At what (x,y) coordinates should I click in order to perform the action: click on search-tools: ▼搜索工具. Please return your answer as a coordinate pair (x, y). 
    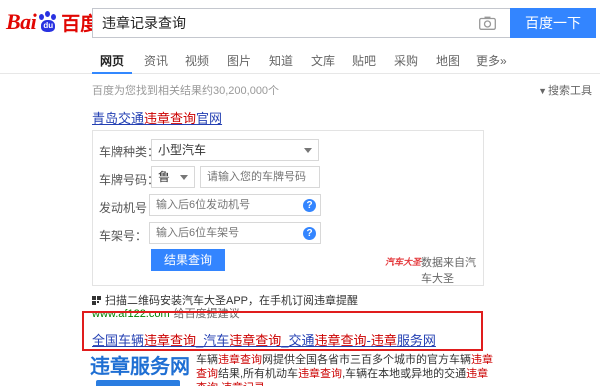
    Looking at the image, I should click on (565, 90).